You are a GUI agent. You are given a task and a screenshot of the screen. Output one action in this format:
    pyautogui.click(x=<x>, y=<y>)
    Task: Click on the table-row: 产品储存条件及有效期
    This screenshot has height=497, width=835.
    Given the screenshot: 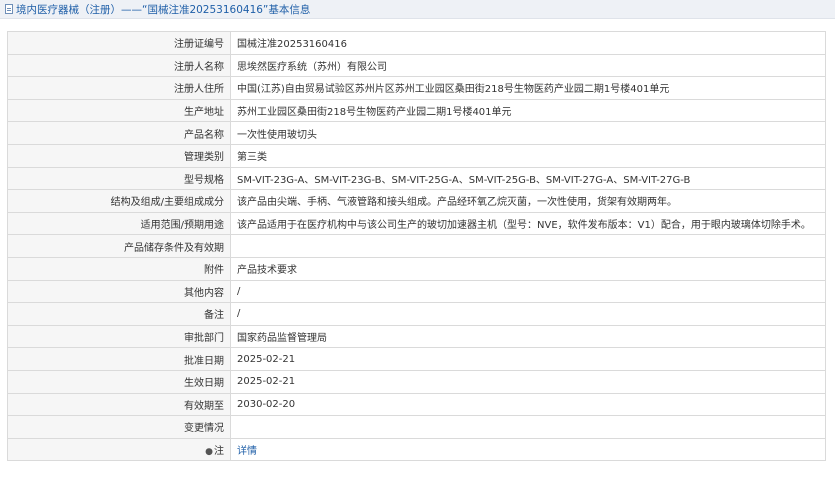 What is the action you would take?
    pyautogui.click(x=416, y=246)
    